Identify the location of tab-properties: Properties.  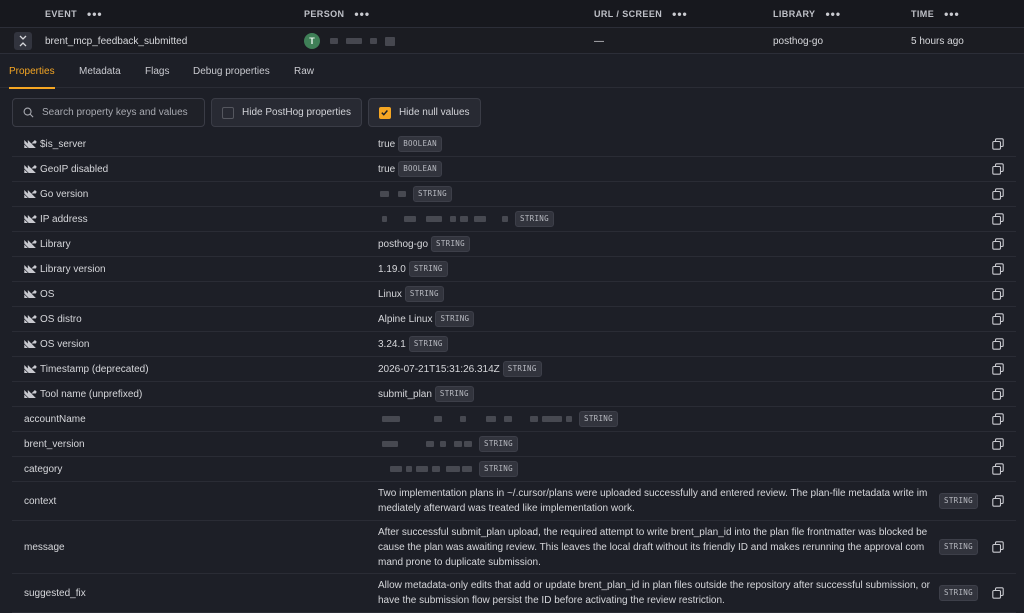
(32, 71).